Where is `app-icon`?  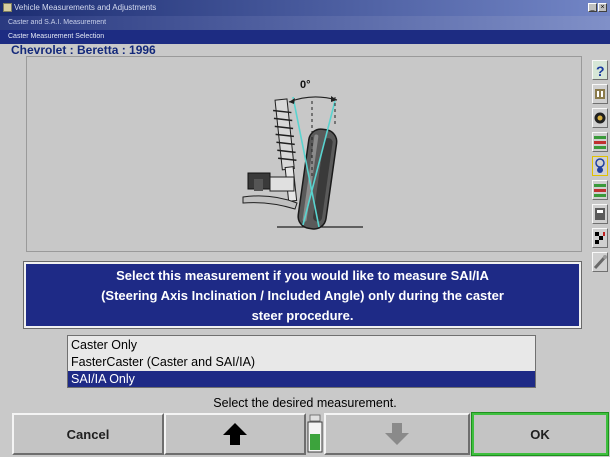
app-icon is located at coordinates (7, 7).